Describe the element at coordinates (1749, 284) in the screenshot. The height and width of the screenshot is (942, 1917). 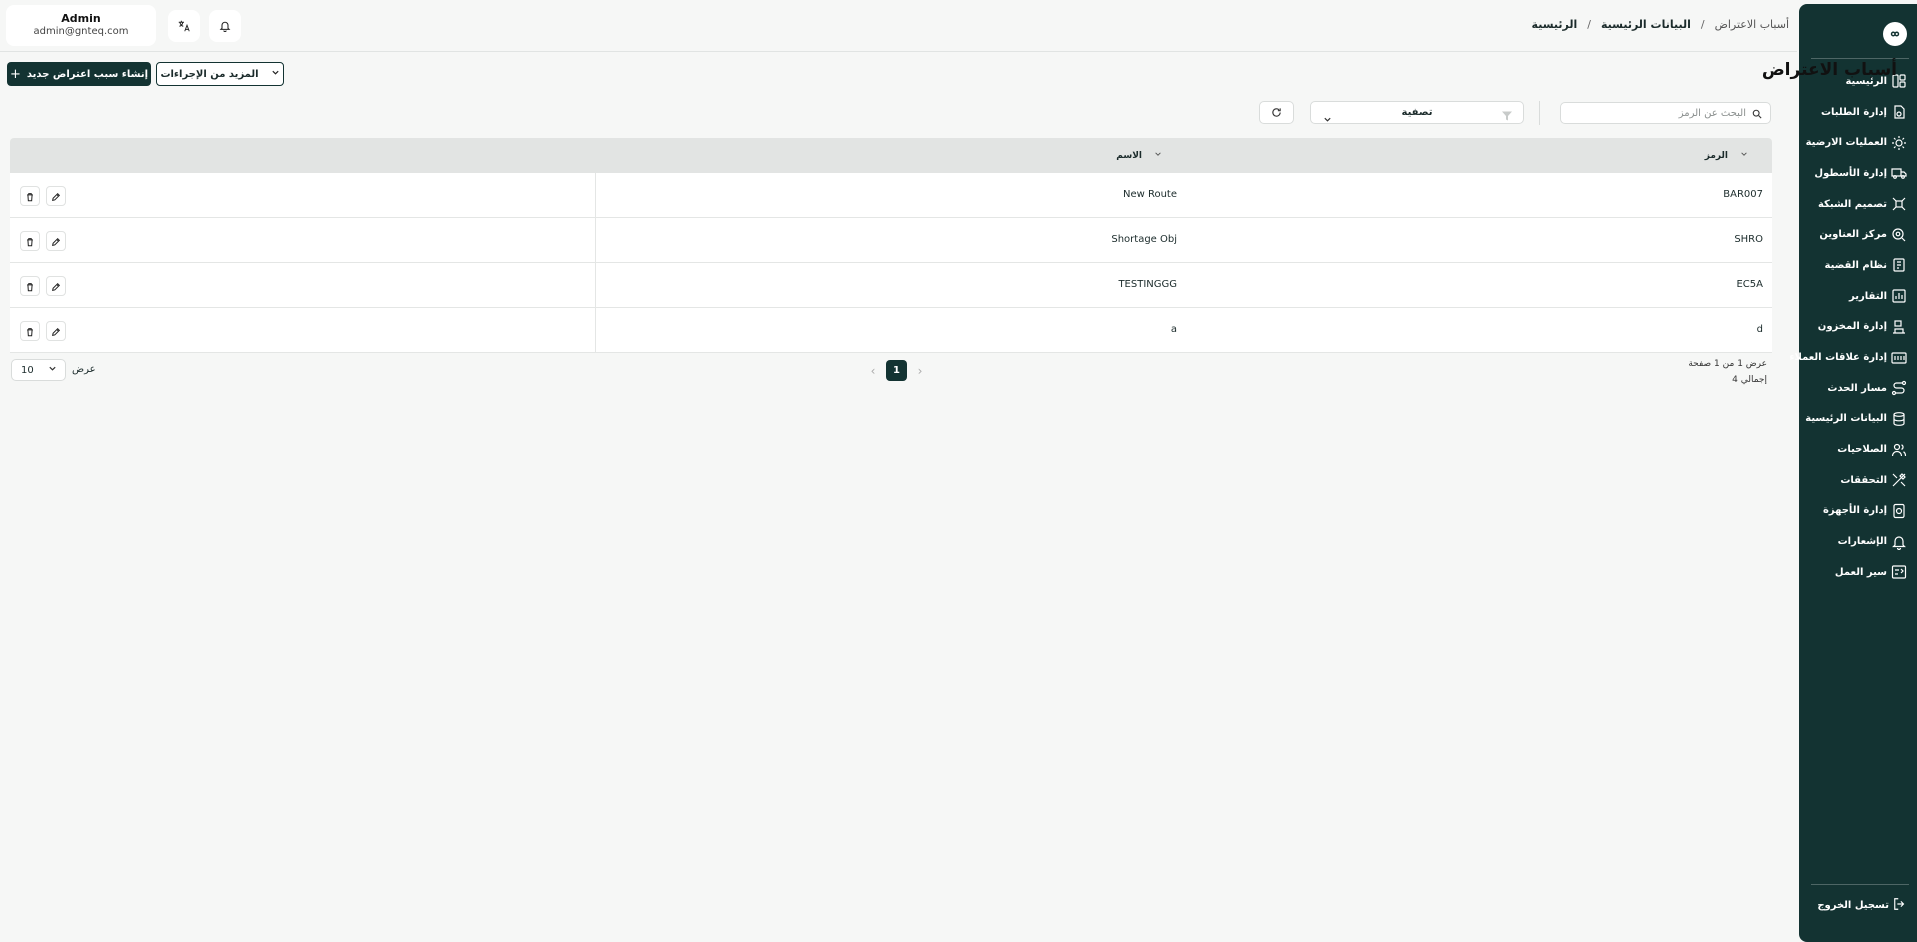
I see `cell-code: EC5A` at that location.